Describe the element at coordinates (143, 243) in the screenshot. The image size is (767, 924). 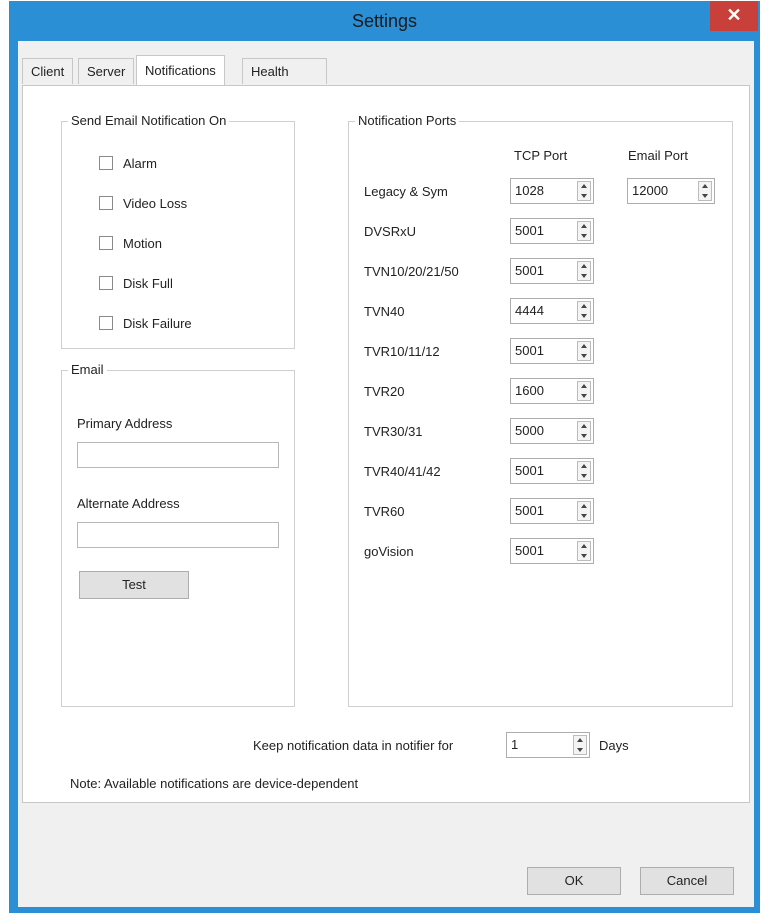
I see `motion-label: Motion` at that location.